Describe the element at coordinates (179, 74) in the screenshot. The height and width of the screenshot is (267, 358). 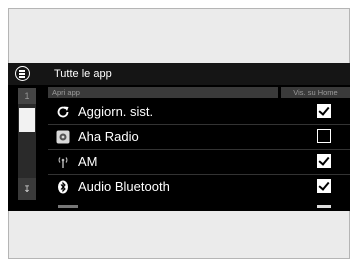
I see `screen-header: Tutte le app` at that location.